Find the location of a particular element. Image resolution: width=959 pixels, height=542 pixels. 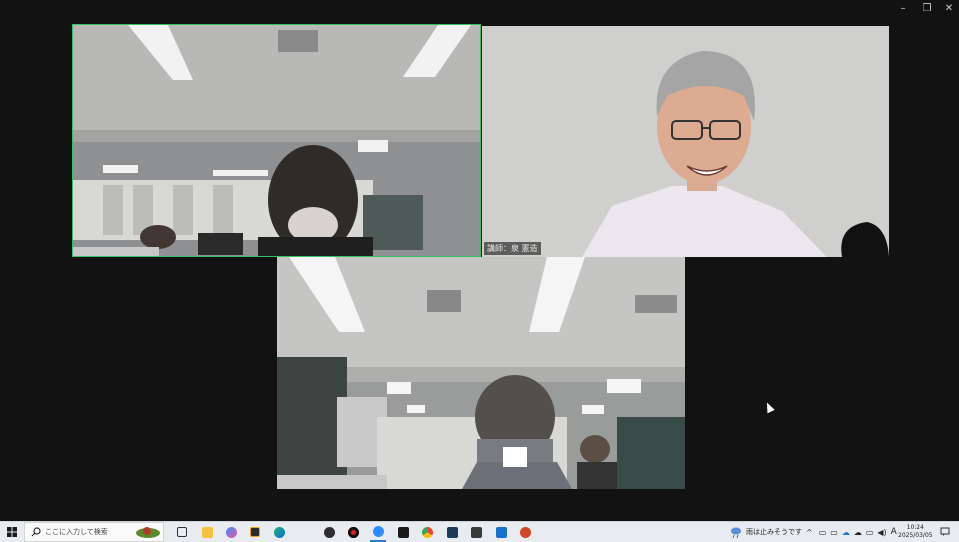

taskbar-app-powerpoint is located at coordinates (525, 532).